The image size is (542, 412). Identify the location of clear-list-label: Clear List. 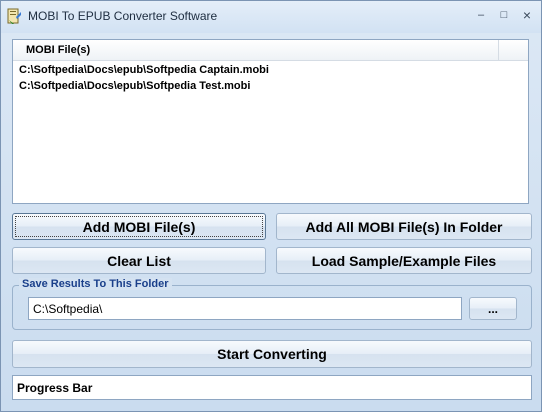
(139, 260).